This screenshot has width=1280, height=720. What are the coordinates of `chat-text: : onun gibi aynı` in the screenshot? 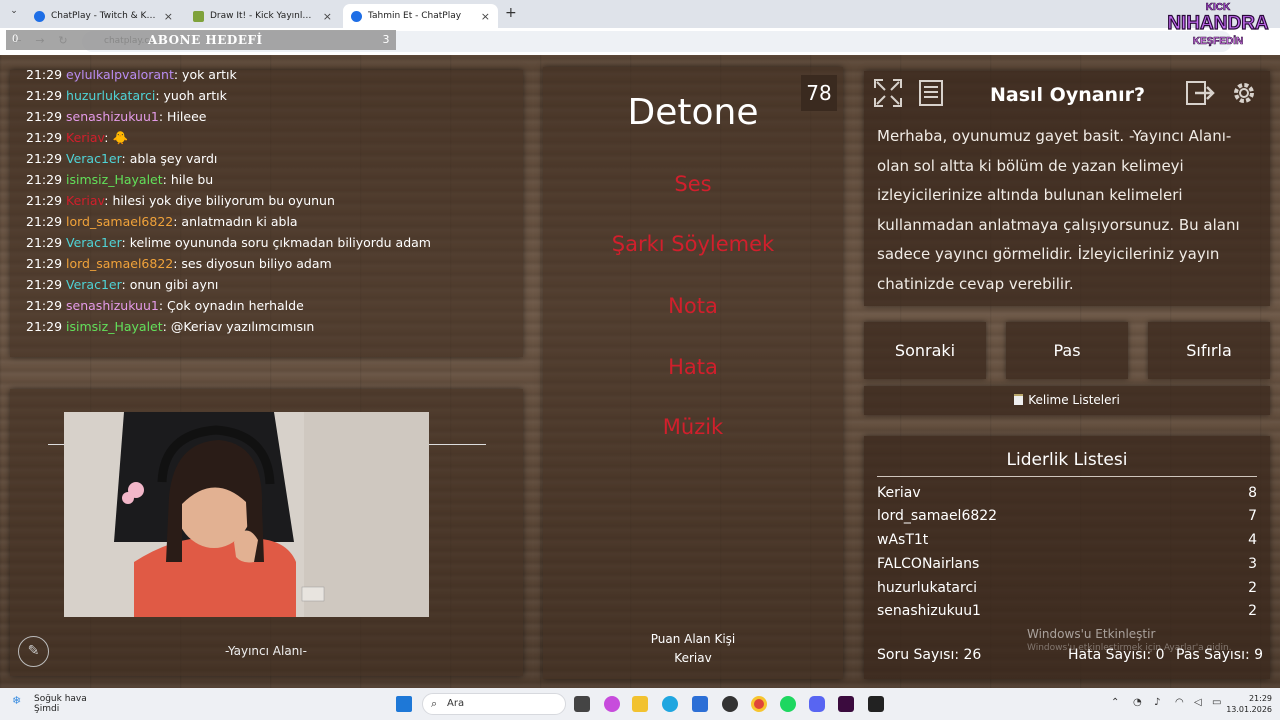 It's located at (170, 284).